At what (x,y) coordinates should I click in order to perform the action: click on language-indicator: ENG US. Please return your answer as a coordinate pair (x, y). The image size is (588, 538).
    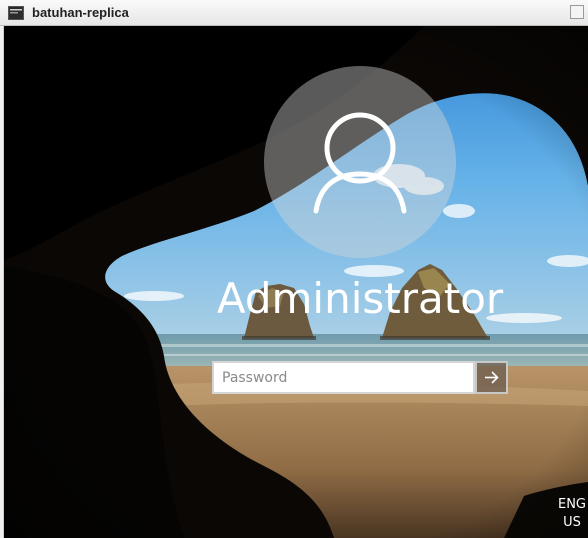
    Looking at the image, I should click on (570, 514).